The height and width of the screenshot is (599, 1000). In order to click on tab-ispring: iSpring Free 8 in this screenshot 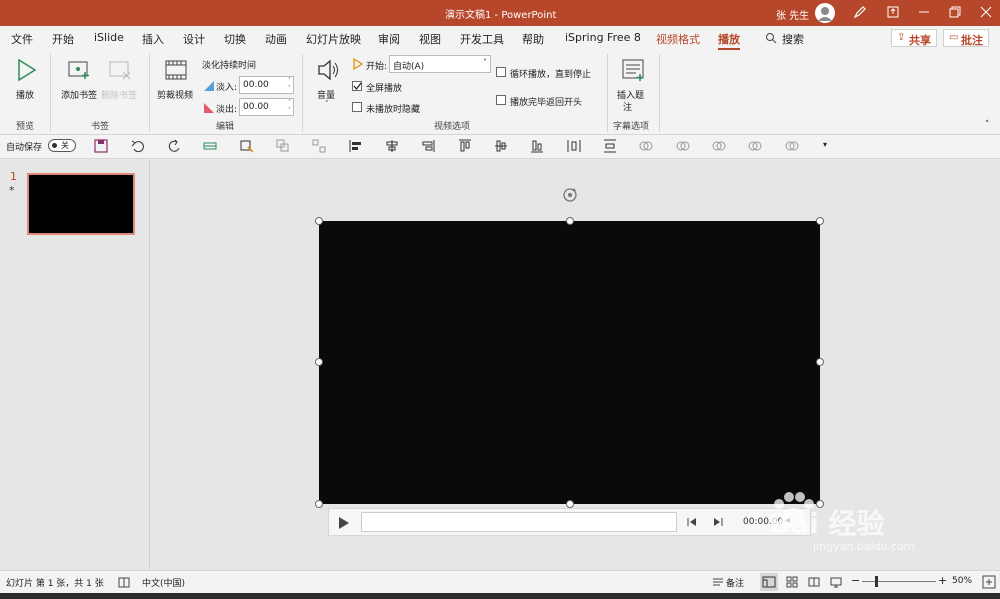, I will do `click(603, 37)`.